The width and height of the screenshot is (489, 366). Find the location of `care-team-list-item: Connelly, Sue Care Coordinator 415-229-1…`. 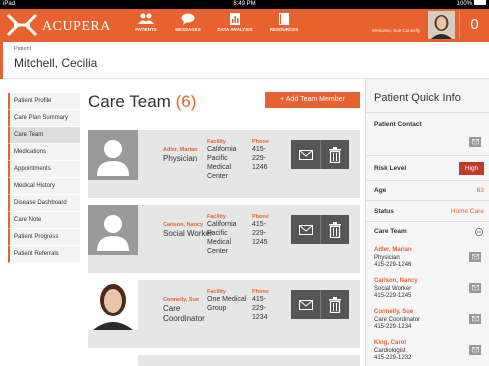

care-team-list-item: Connelly, Sue Care Coordinator 415-229-1… is located at coordinates (419, 320).